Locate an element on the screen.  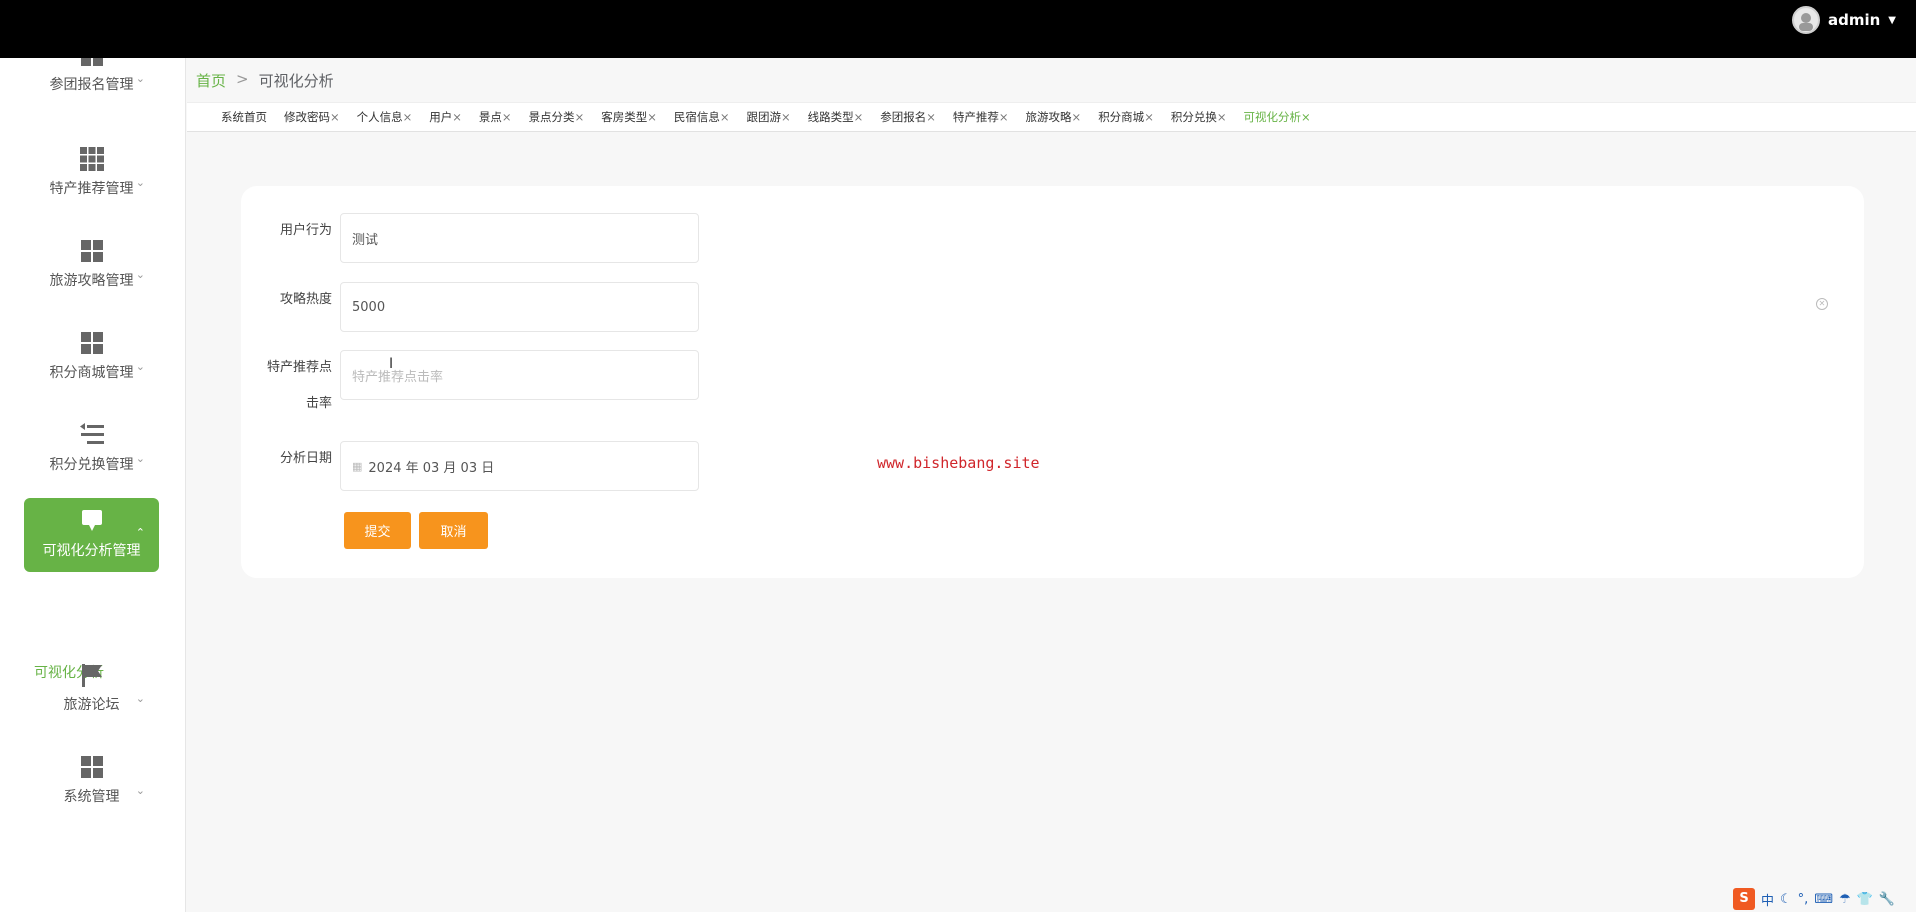
close-circle-icon: ✕ is located at coordinates (1822, 304).